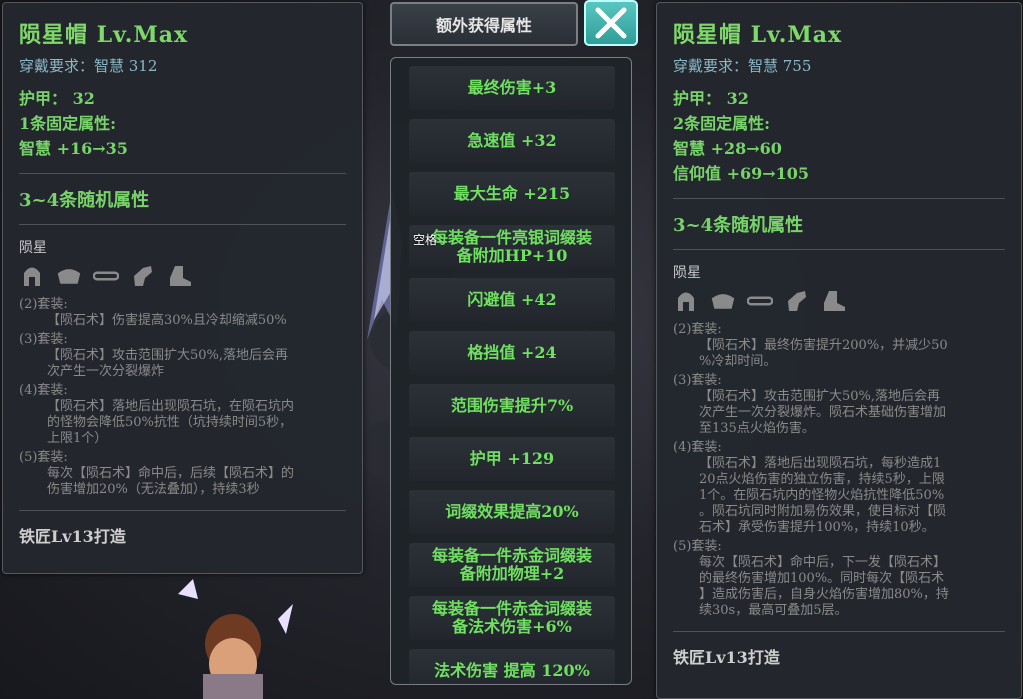 The width and height of the screenshot is (1023, 699). I want to click on set-bonus-3-text: 次产生一次分裂爆炸, so click(106, 371).